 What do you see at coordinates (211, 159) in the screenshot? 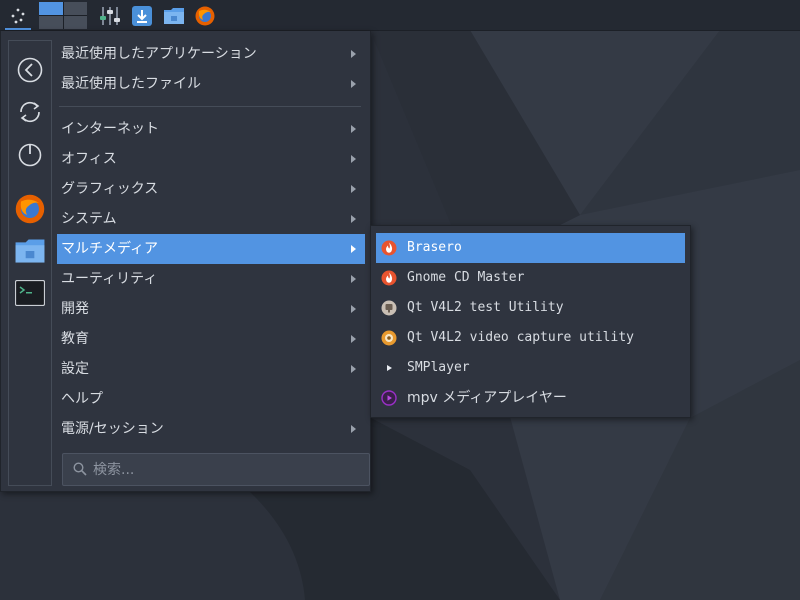
I see `category-office: オフィス` at bounding box center [211, 159].